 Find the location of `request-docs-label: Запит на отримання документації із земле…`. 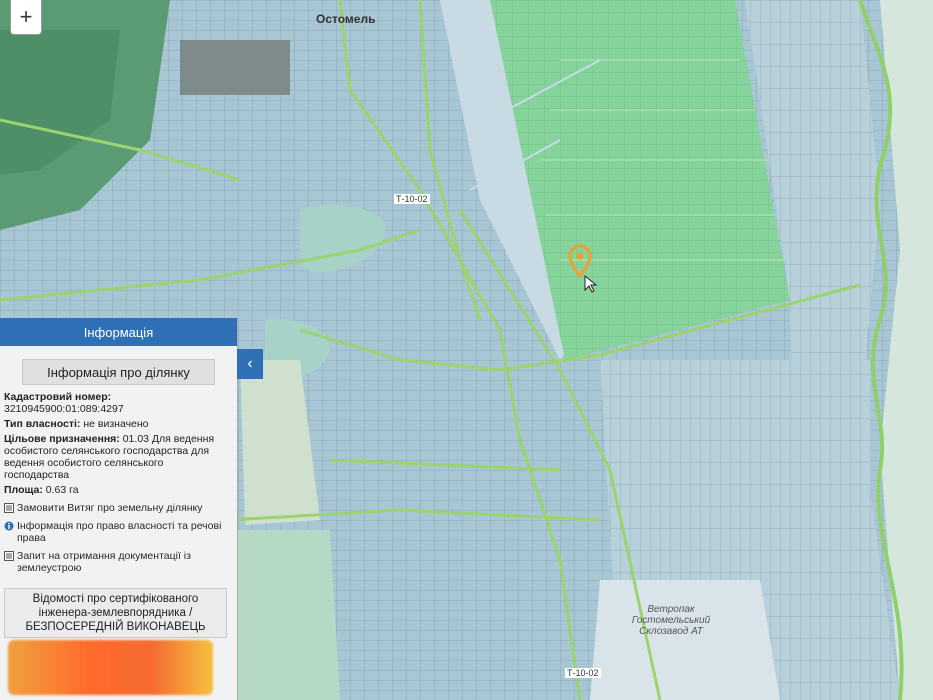

request-docs-label: Запит на отримання документації із земле… is located at coordinates (104, 562).